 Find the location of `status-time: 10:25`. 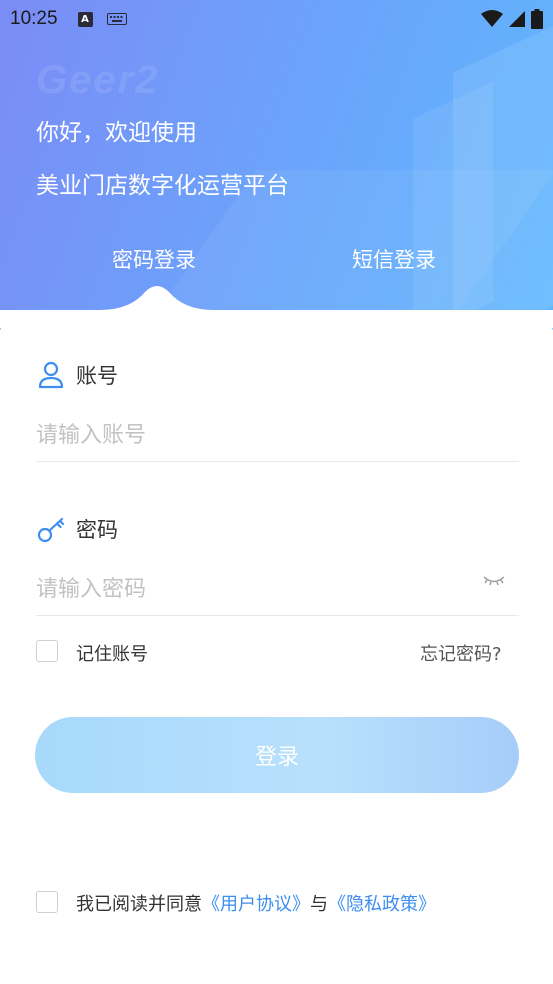

status-time: 10:25 is located at coordinates (34, 18).